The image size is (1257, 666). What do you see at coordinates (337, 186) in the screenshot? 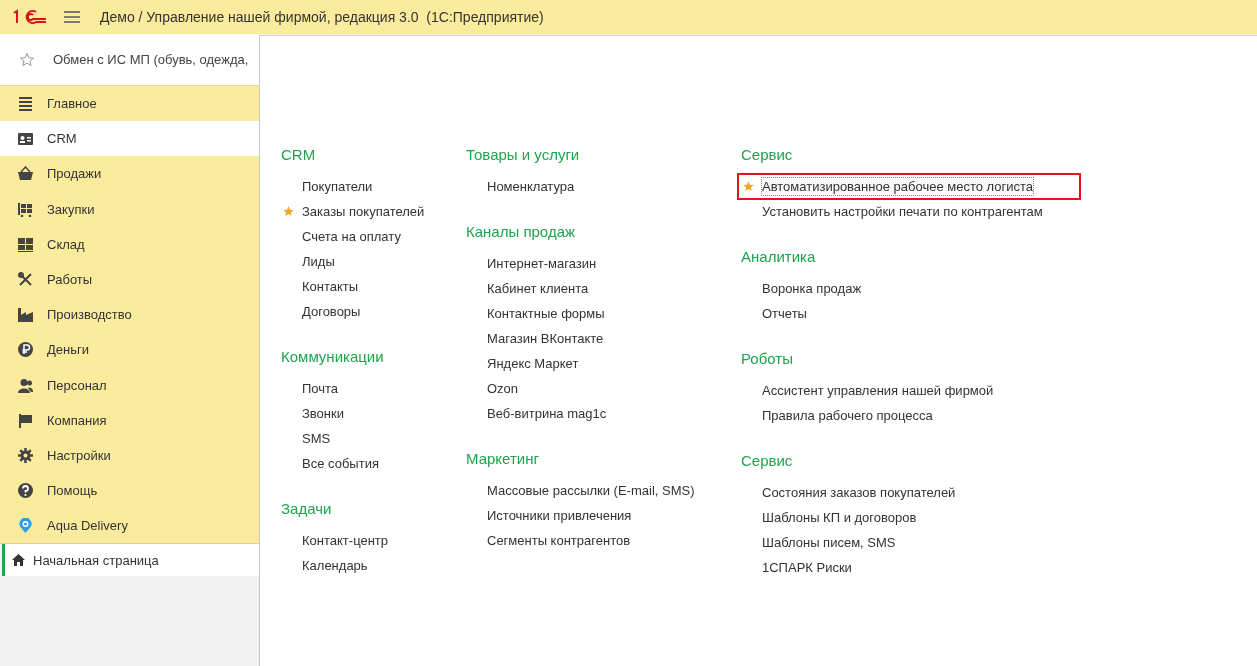
I see `menu-link: Покупатели` at bounding box center [337, 186].